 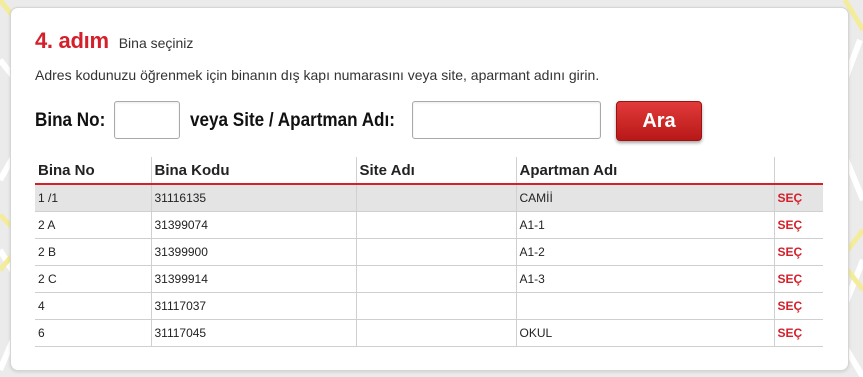 I want to click on step-subtitle: Bina seçiniz, so click(x=156, y=43).